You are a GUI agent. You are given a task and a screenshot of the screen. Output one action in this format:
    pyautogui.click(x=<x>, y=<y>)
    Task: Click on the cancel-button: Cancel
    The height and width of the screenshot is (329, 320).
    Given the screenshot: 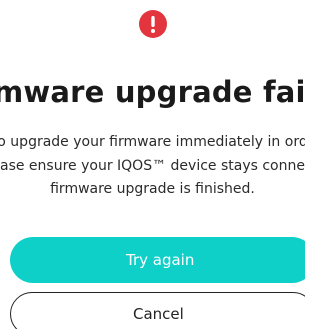 What is the action you would take?
    pyautogui.click(x=157, y=310)
    